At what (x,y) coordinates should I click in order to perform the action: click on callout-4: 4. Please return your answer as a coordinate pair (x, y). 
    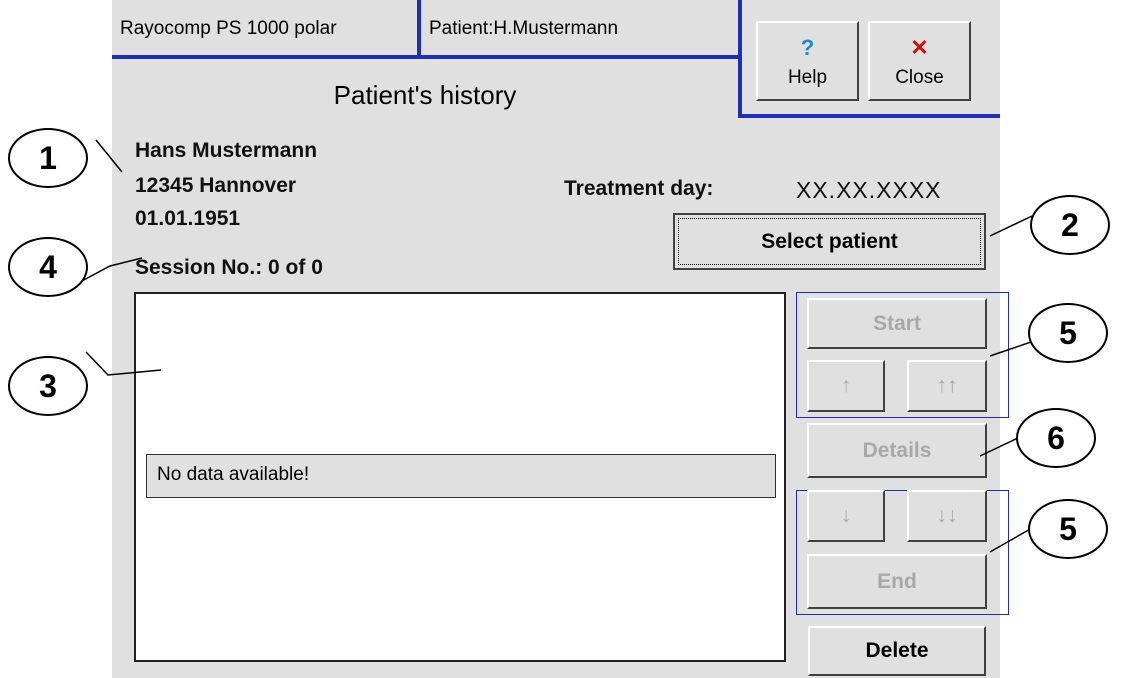
    Looking at the image, I should click on (48, 267).